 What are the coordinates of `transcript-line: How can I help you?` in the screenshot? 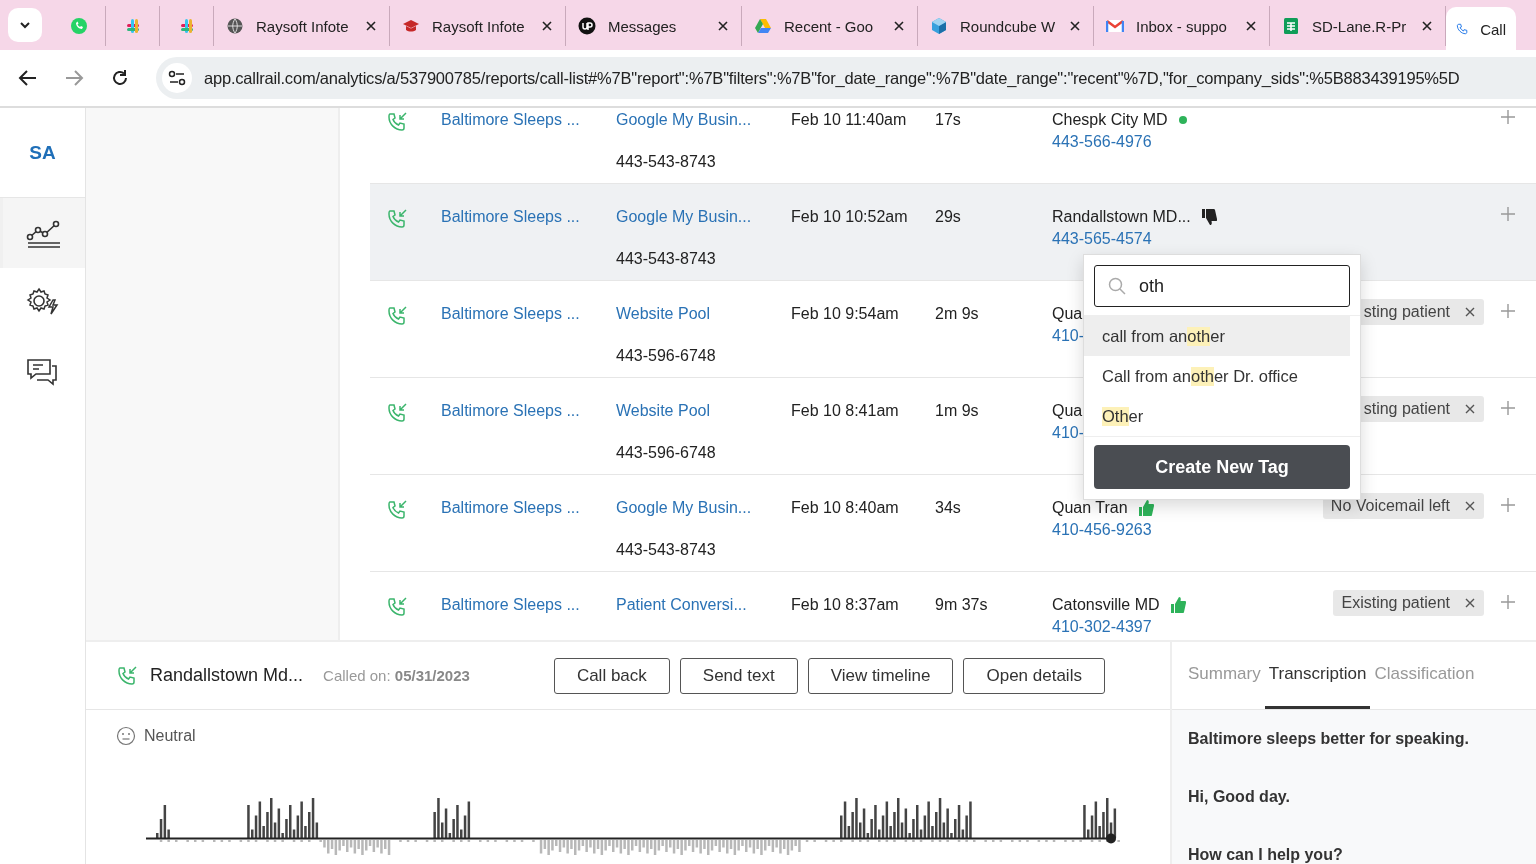 It's located at (1266, 855).